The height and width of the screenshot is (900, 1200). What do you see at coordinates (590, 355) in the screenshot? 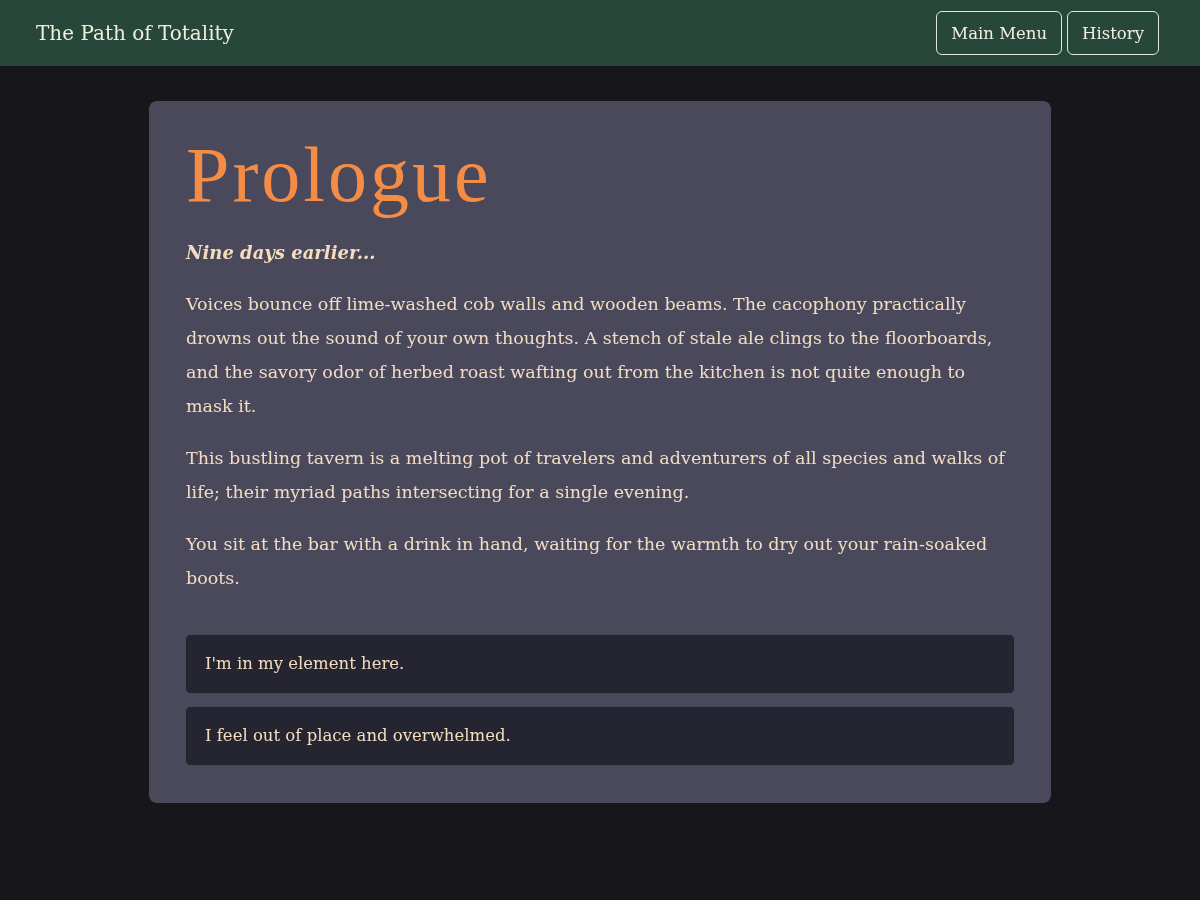
I see `story-paragraph: Voices bounce off lime-washed cob walls and wooden beams. The cacophony practically drowns out the sound of your own thoughts. A stench of stale ale clings to the floorboards, and the savory odor of herbed roast wafting out from the kitchen is not quite enough to mask it.` at bounding box center [590, 355].